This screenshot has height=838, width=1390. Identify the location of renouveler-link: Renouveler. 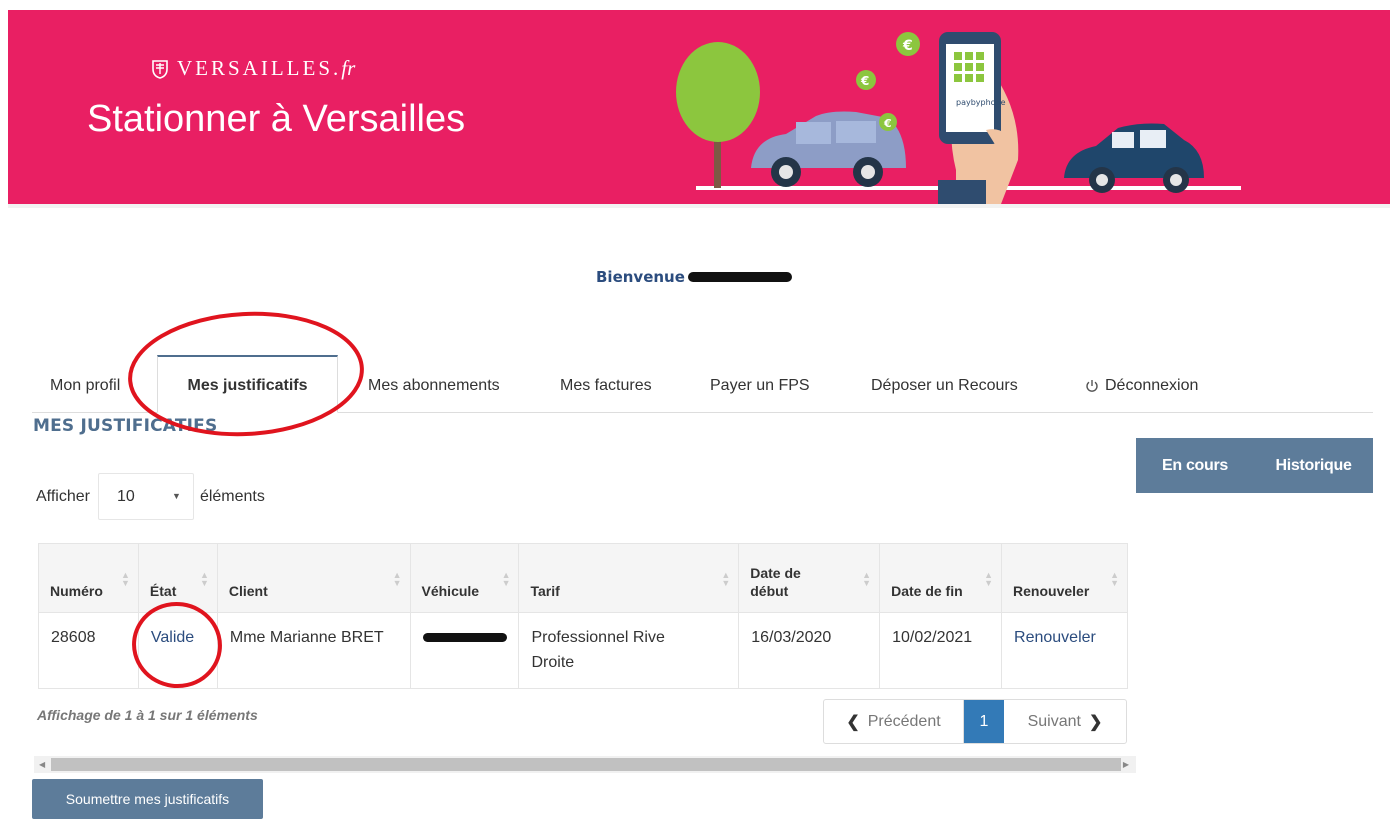
(1055, 637).